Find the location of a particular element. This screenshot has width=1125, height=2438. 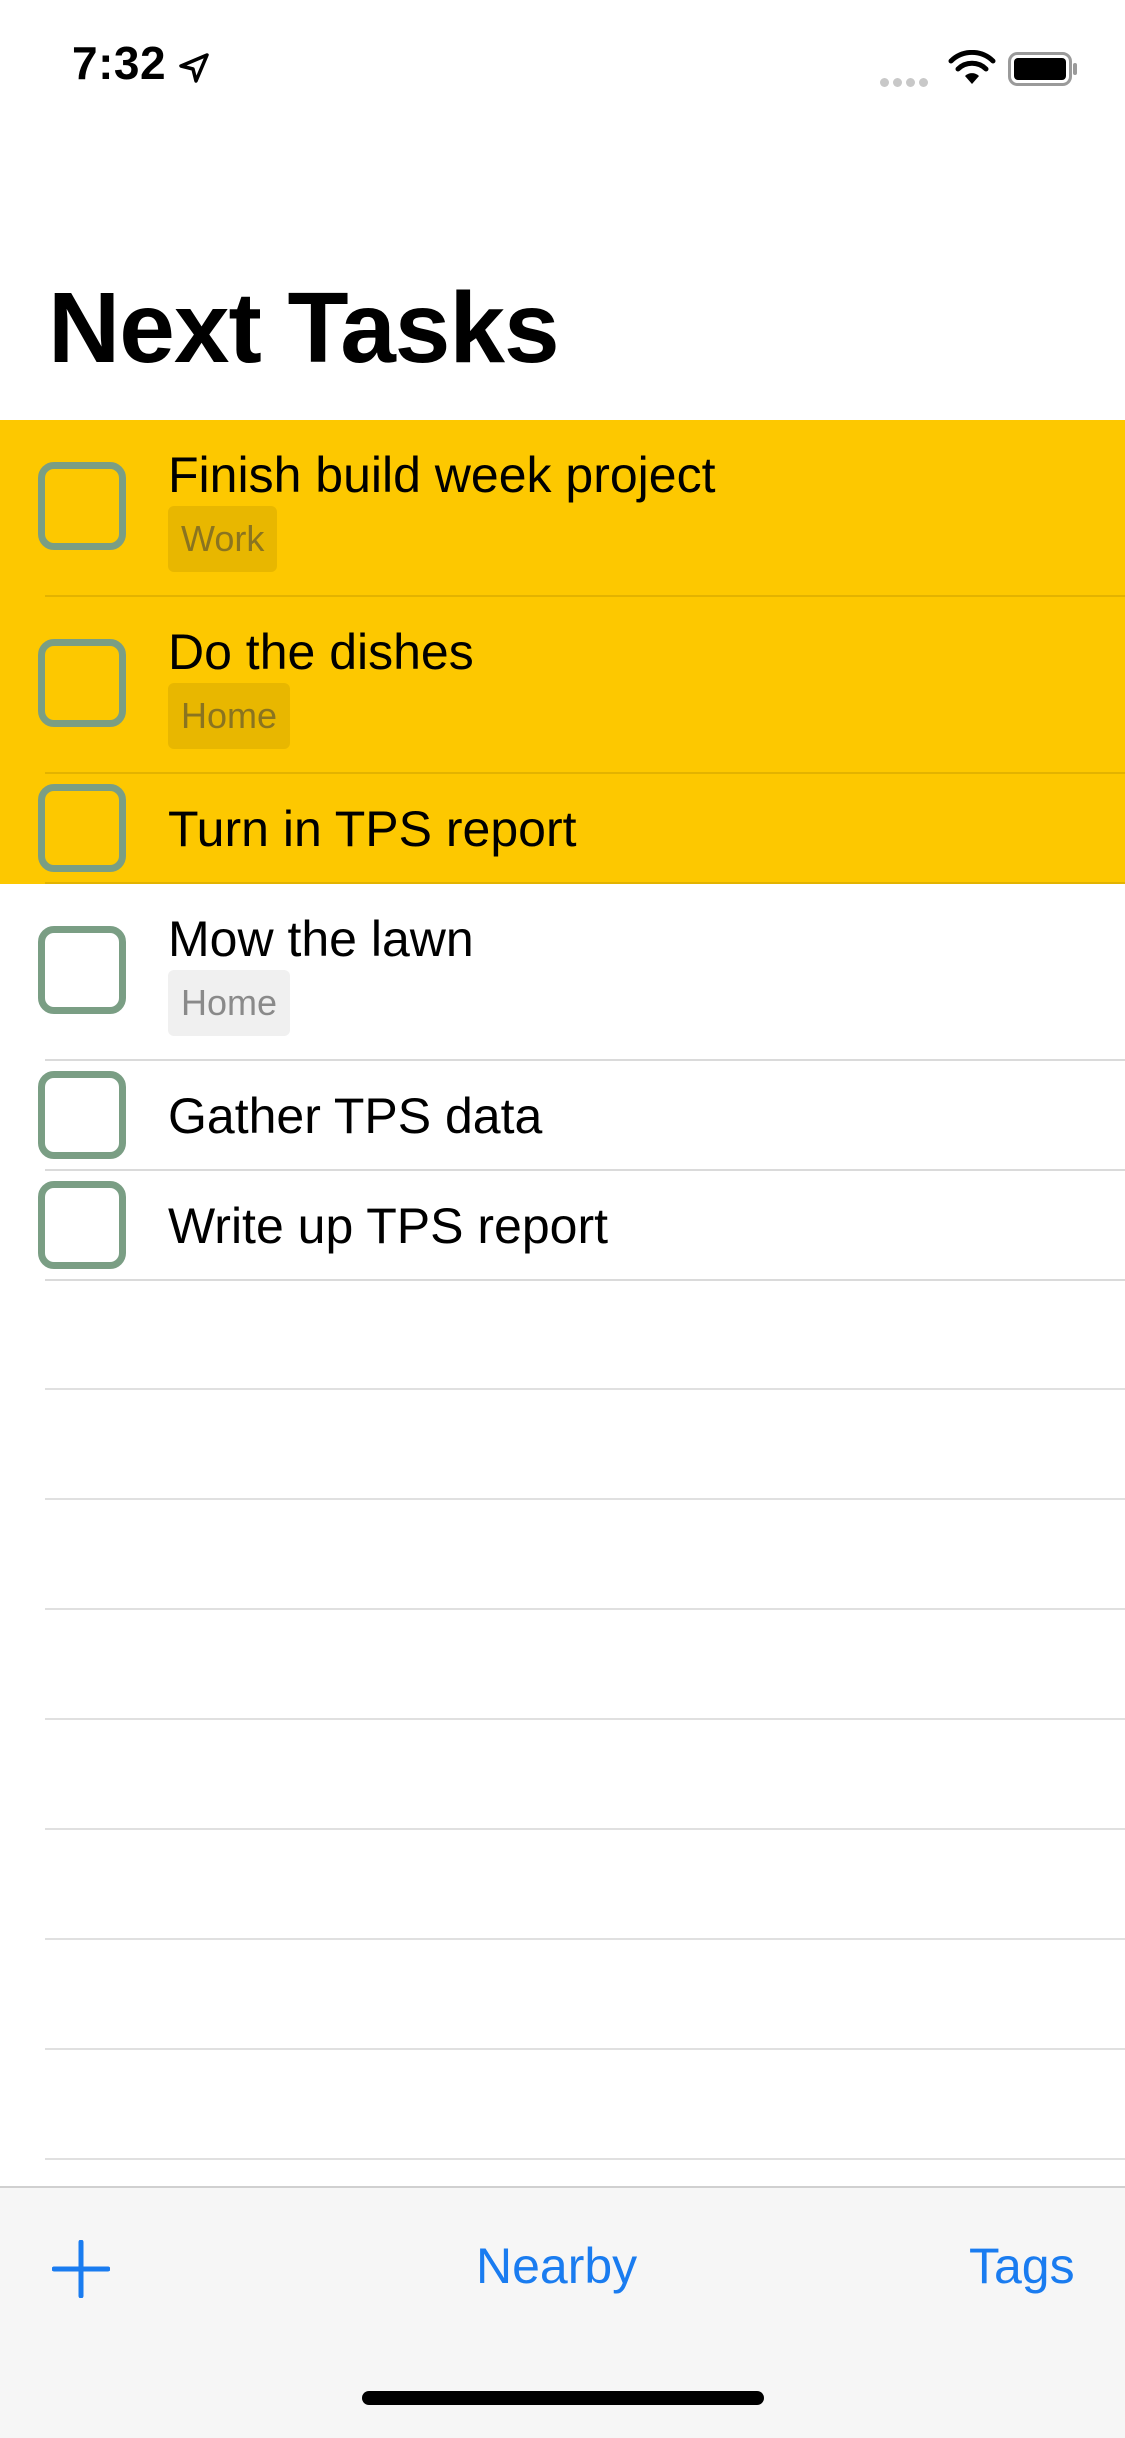

task-tag: Work is located at coordinates (223, 539).